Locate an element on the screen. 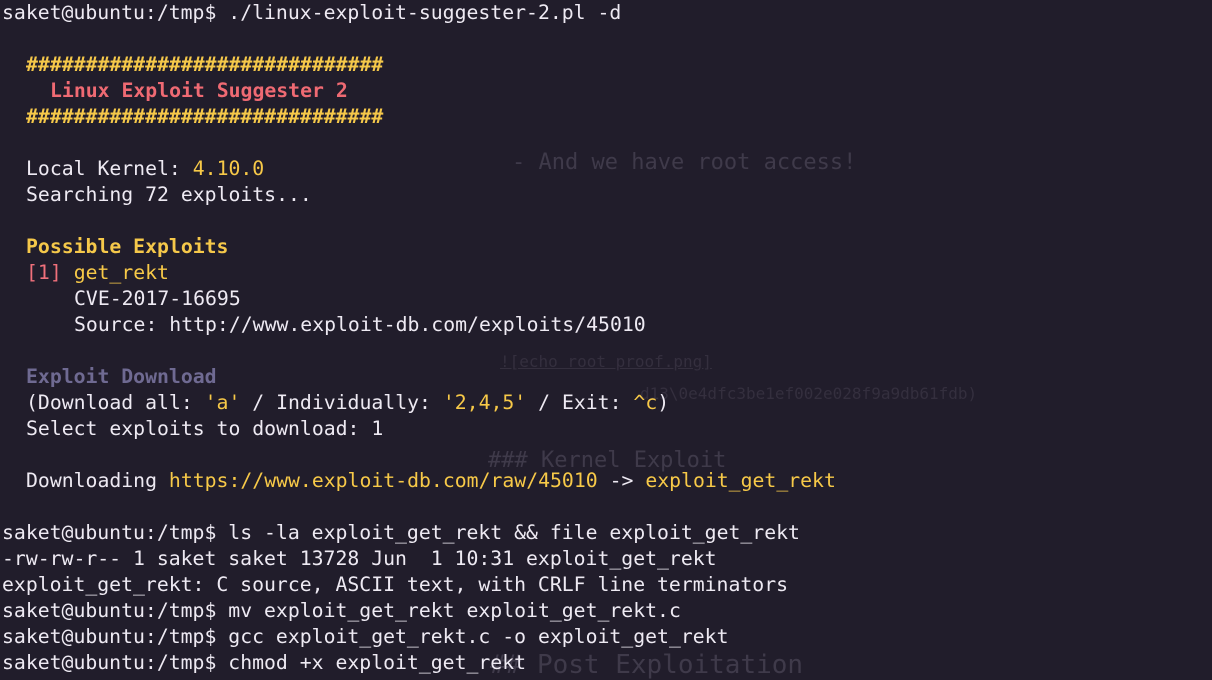 The height and width of the screenshot is (680, 1212). banner-title: Linux Exploit Suggester 2 is located at coordinates (199, 90).